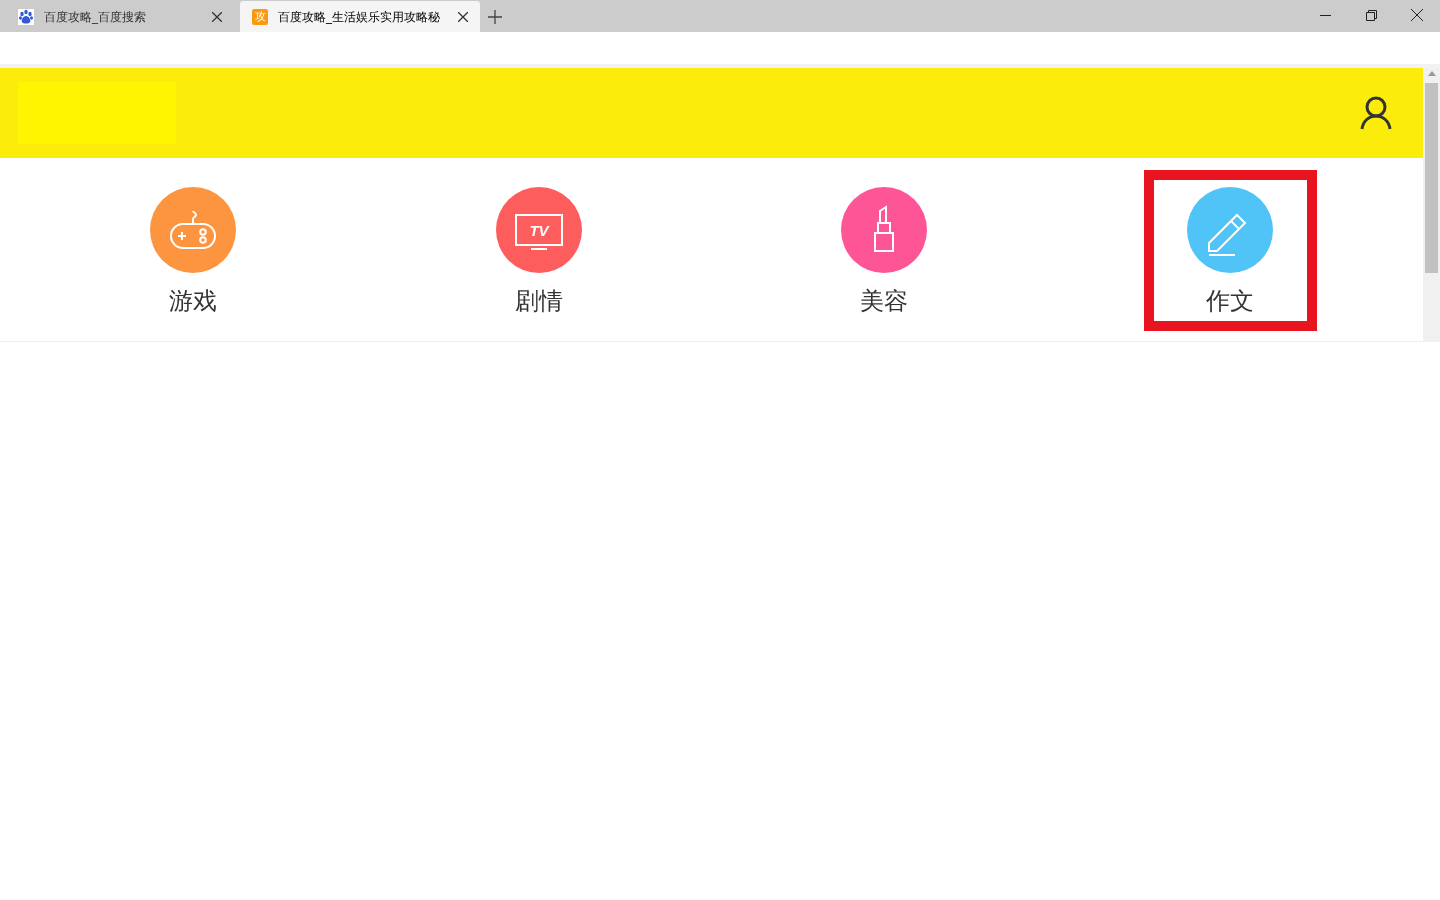 The image size is (1440, 900). Describe the element at coordinates (884, 301) in the screenshot. I see `category-label: 美容` at that location.